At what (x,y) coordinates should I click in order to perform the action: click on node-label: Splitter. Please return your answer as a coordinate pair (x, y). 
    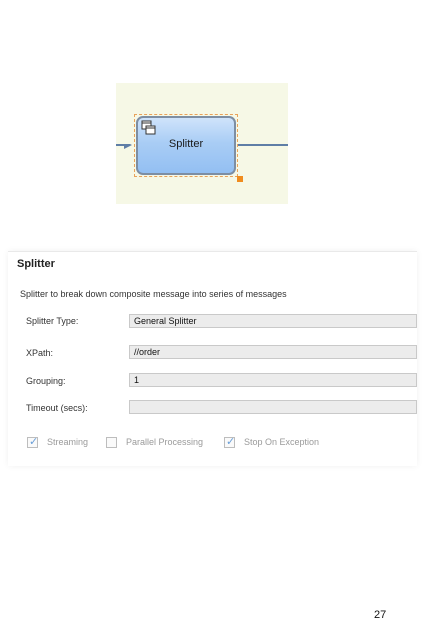
    Looking at the image, I should click on (186, 144).